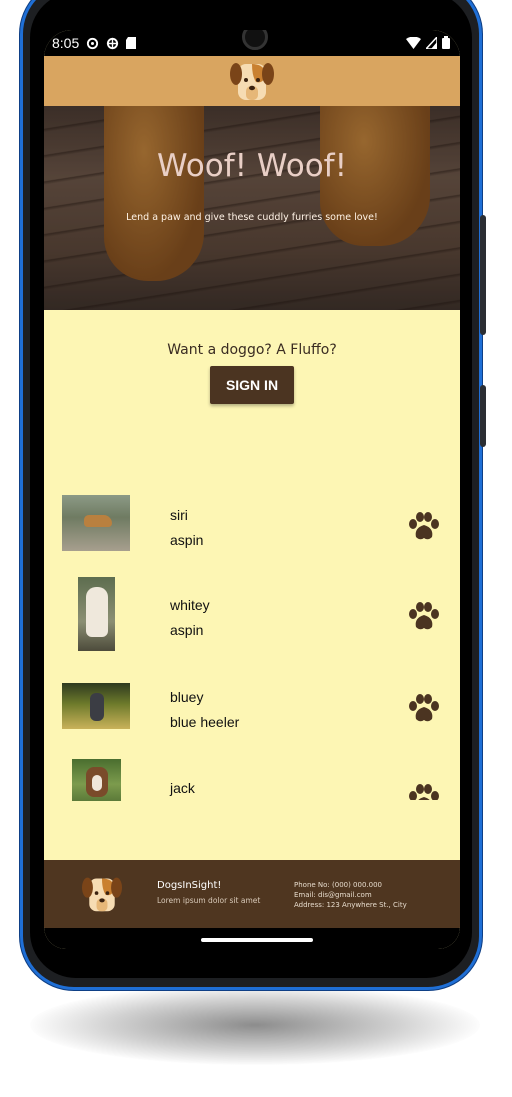 The height and width of the screenshot is (1097, 512). What do you see at coordinates (483, 275) in the screenshot?
I see `volume-button` at bounding box center [483, 275].